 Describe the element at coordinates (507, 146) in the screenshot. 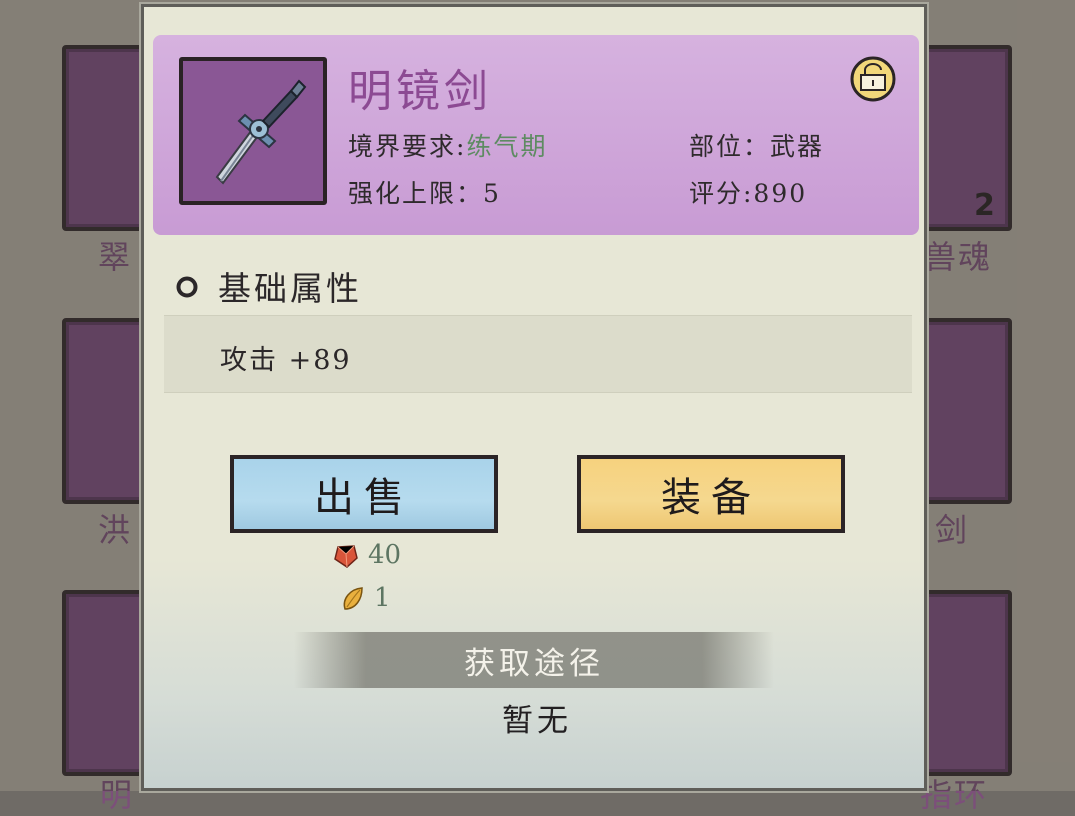

I see `realm-value: 练气期` at that location.